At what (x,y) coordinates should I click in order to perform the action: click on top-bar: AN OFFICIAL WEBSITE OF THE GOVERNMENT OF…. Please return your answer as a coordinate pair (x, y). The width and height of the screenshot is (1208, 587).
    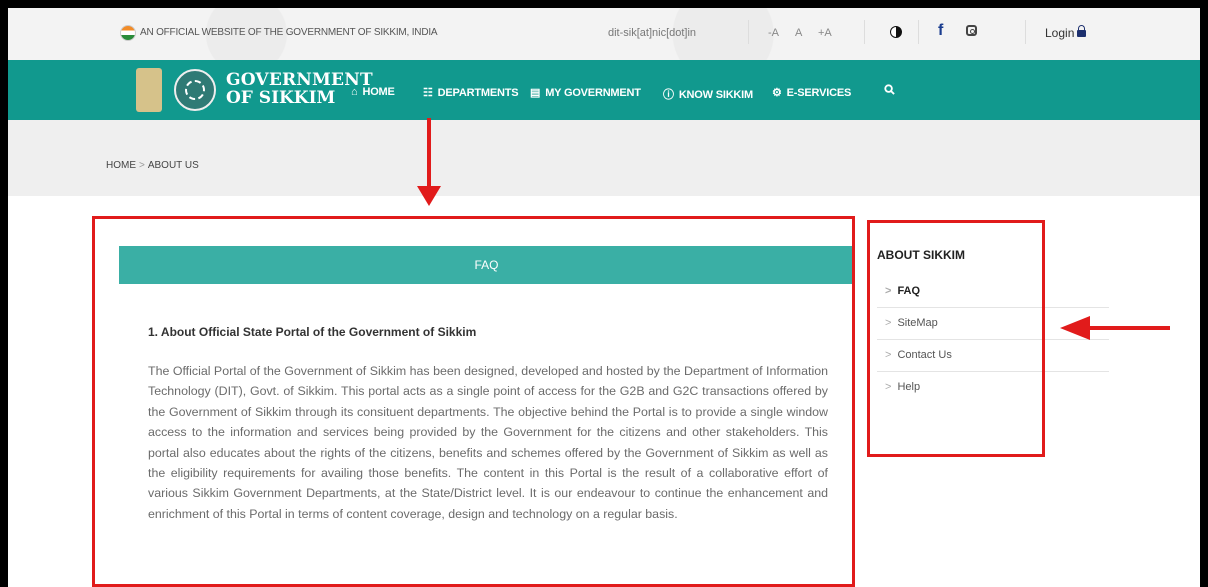
    Looking at the image, I should click on (604, 34).